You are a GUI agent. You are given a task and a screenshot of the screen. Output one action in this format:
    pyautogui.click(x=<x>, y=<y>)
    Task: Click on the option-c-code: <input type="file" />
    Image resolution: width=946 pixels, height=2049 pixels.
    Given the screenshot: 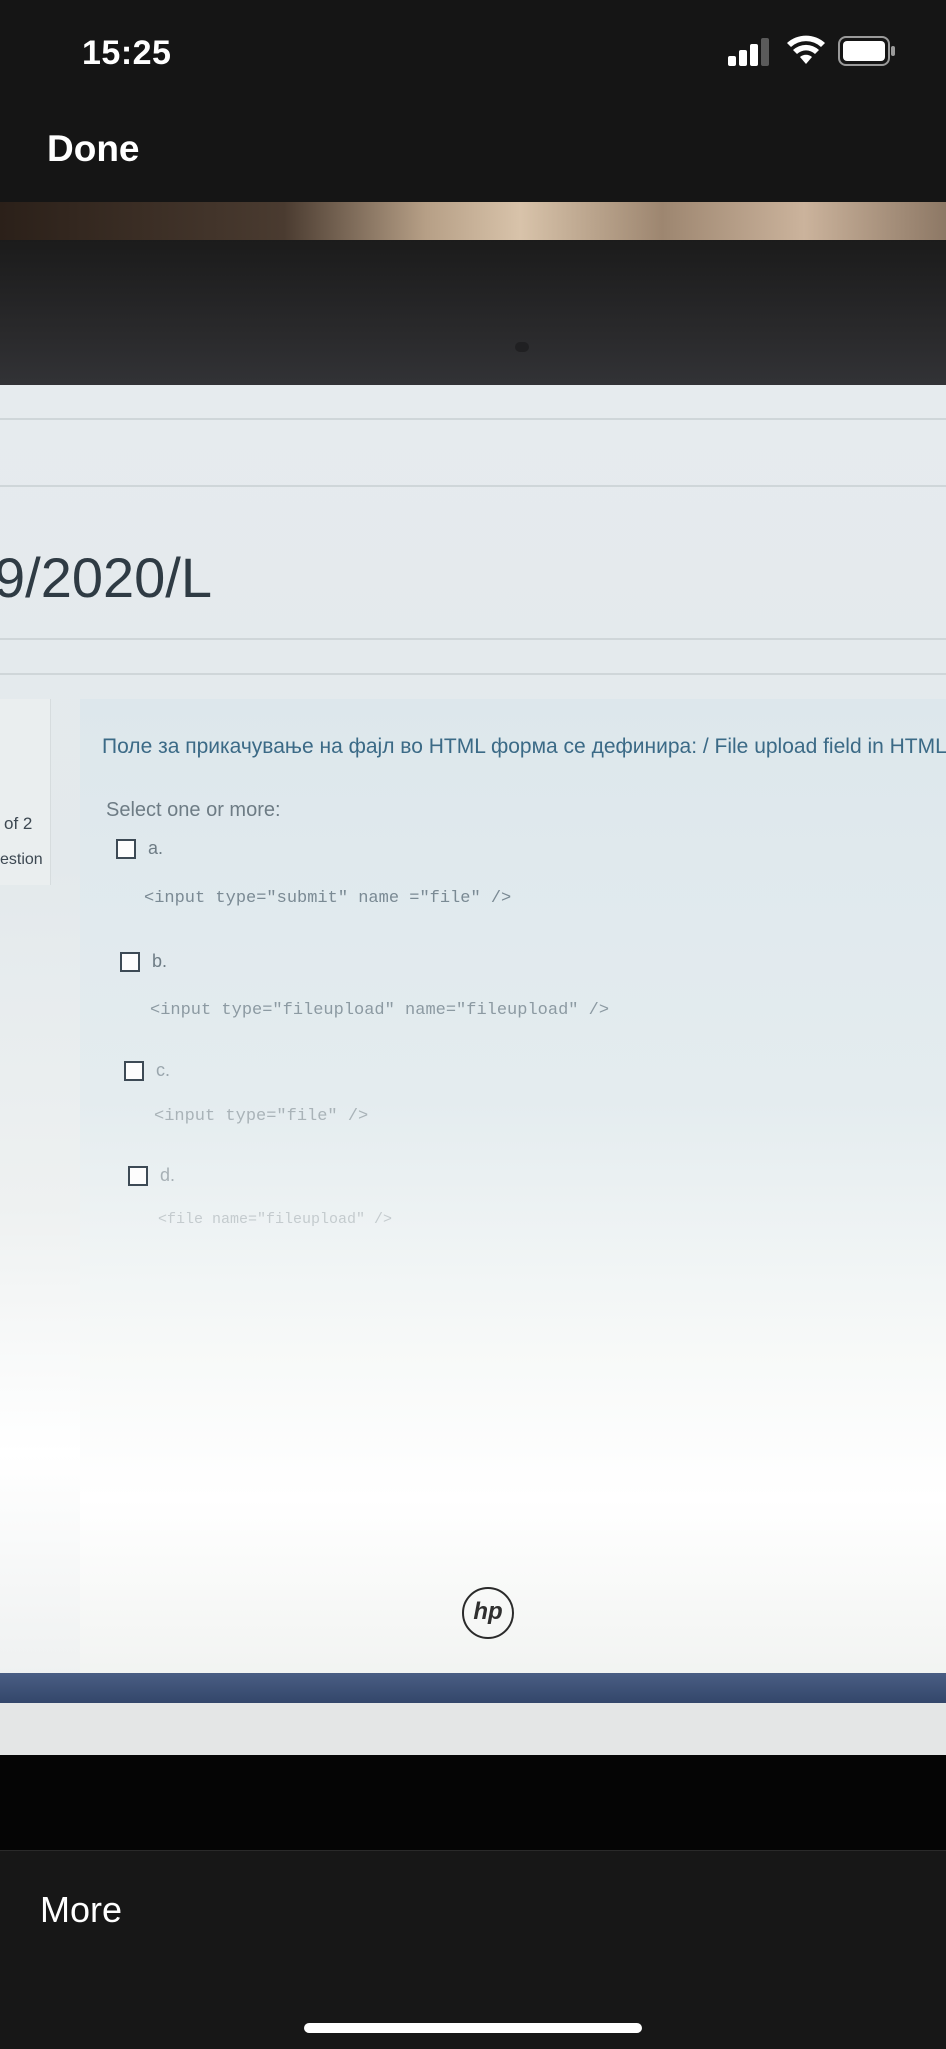 What is the action you would take?
    pyautogui.click(x=261, y=1116)
    